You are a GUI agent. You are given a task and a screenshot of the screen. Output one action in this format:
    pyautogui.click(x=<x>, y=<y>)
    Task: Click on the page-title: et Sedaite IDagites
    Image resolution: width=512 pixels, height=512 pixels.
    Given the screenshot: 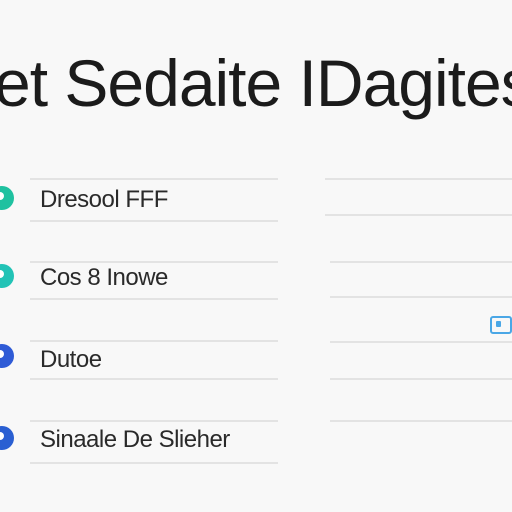 What is the action you would take?
    pyautogui.click(x=256, y=83)
    